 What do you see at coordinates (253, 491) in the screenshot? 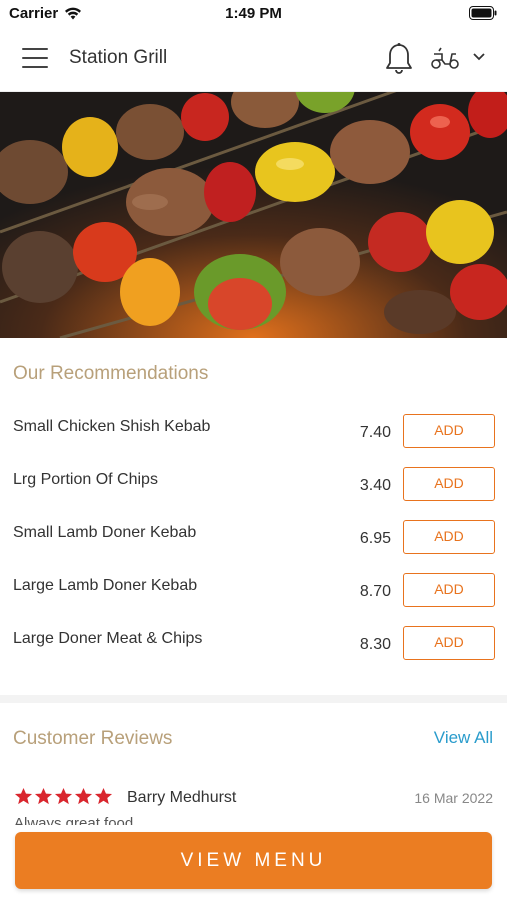
I see `list-item: Lrg Portion Of Chips 3.40 ADD` at bounding box center [253, 491].